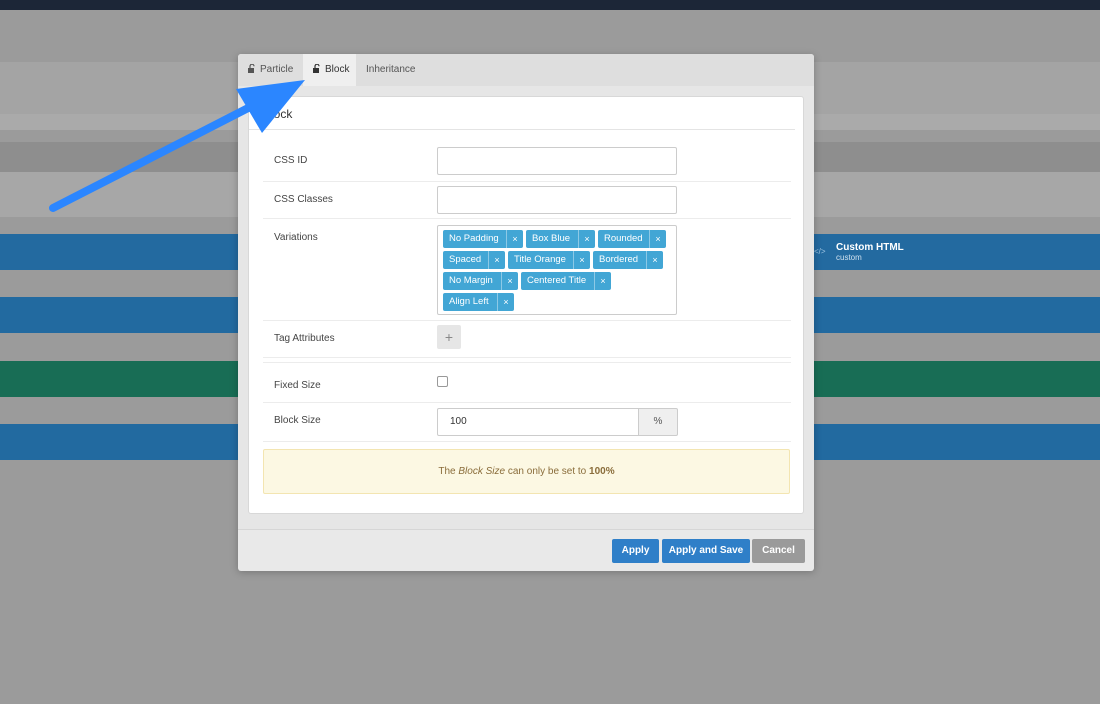 The image size is (1100, 704). I want to click on block-size-notice: The Block Size can only be set to 100%, so click(526, 471).